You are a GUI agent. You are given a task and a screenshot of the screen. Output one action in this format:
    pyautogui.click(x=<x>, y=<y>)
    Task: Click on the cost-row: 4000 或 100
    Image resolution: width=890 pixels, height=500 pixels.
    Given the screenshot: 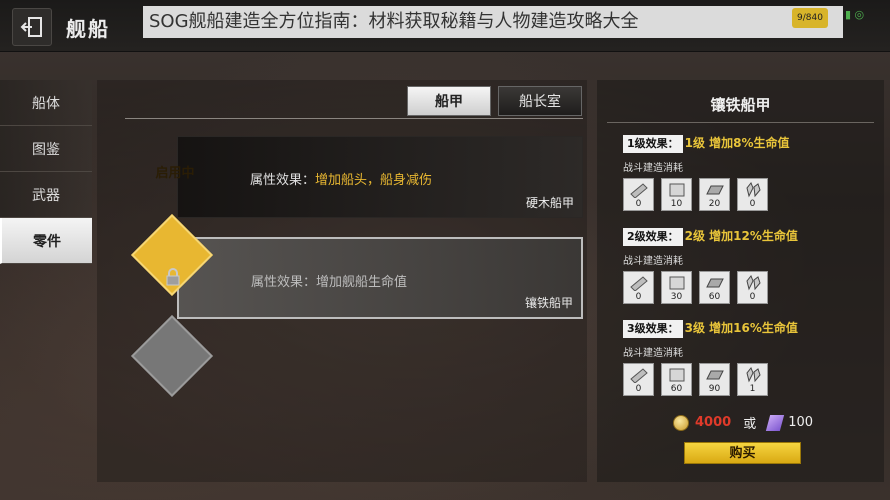 What is the action you would take?
    pyautogui.click(x=743, y=422)
    